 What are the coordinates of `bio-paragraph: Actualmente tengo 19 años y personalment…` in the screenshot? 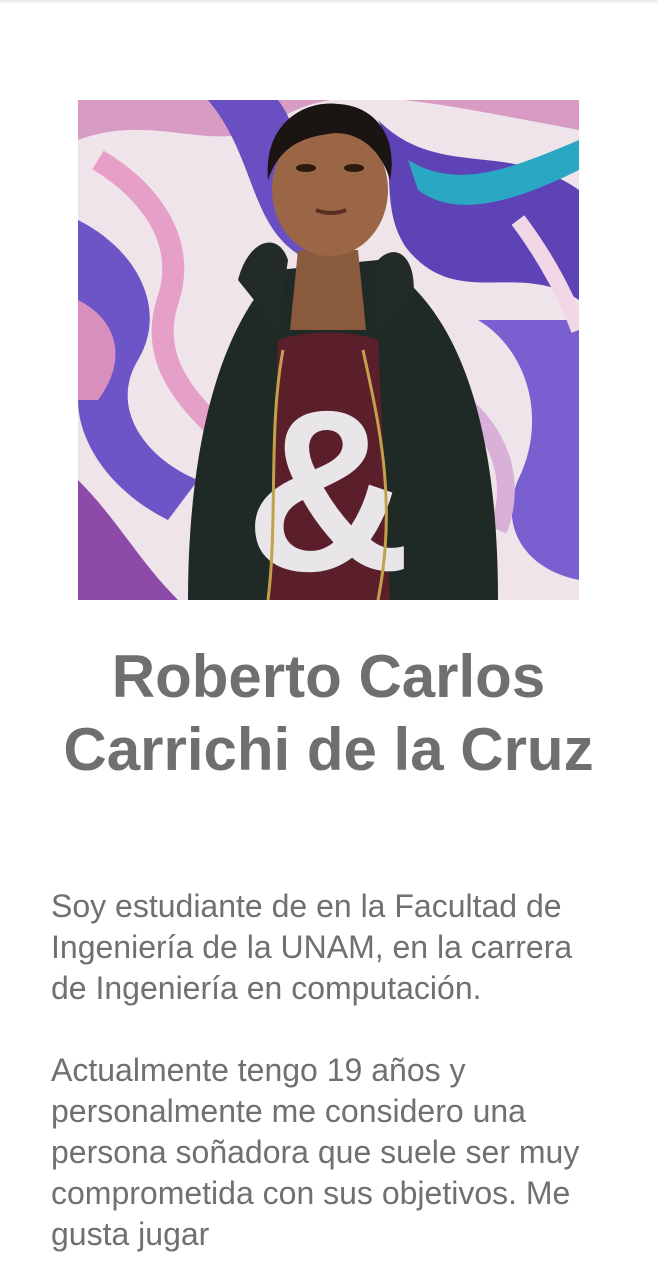 It's located at (315, 1152).